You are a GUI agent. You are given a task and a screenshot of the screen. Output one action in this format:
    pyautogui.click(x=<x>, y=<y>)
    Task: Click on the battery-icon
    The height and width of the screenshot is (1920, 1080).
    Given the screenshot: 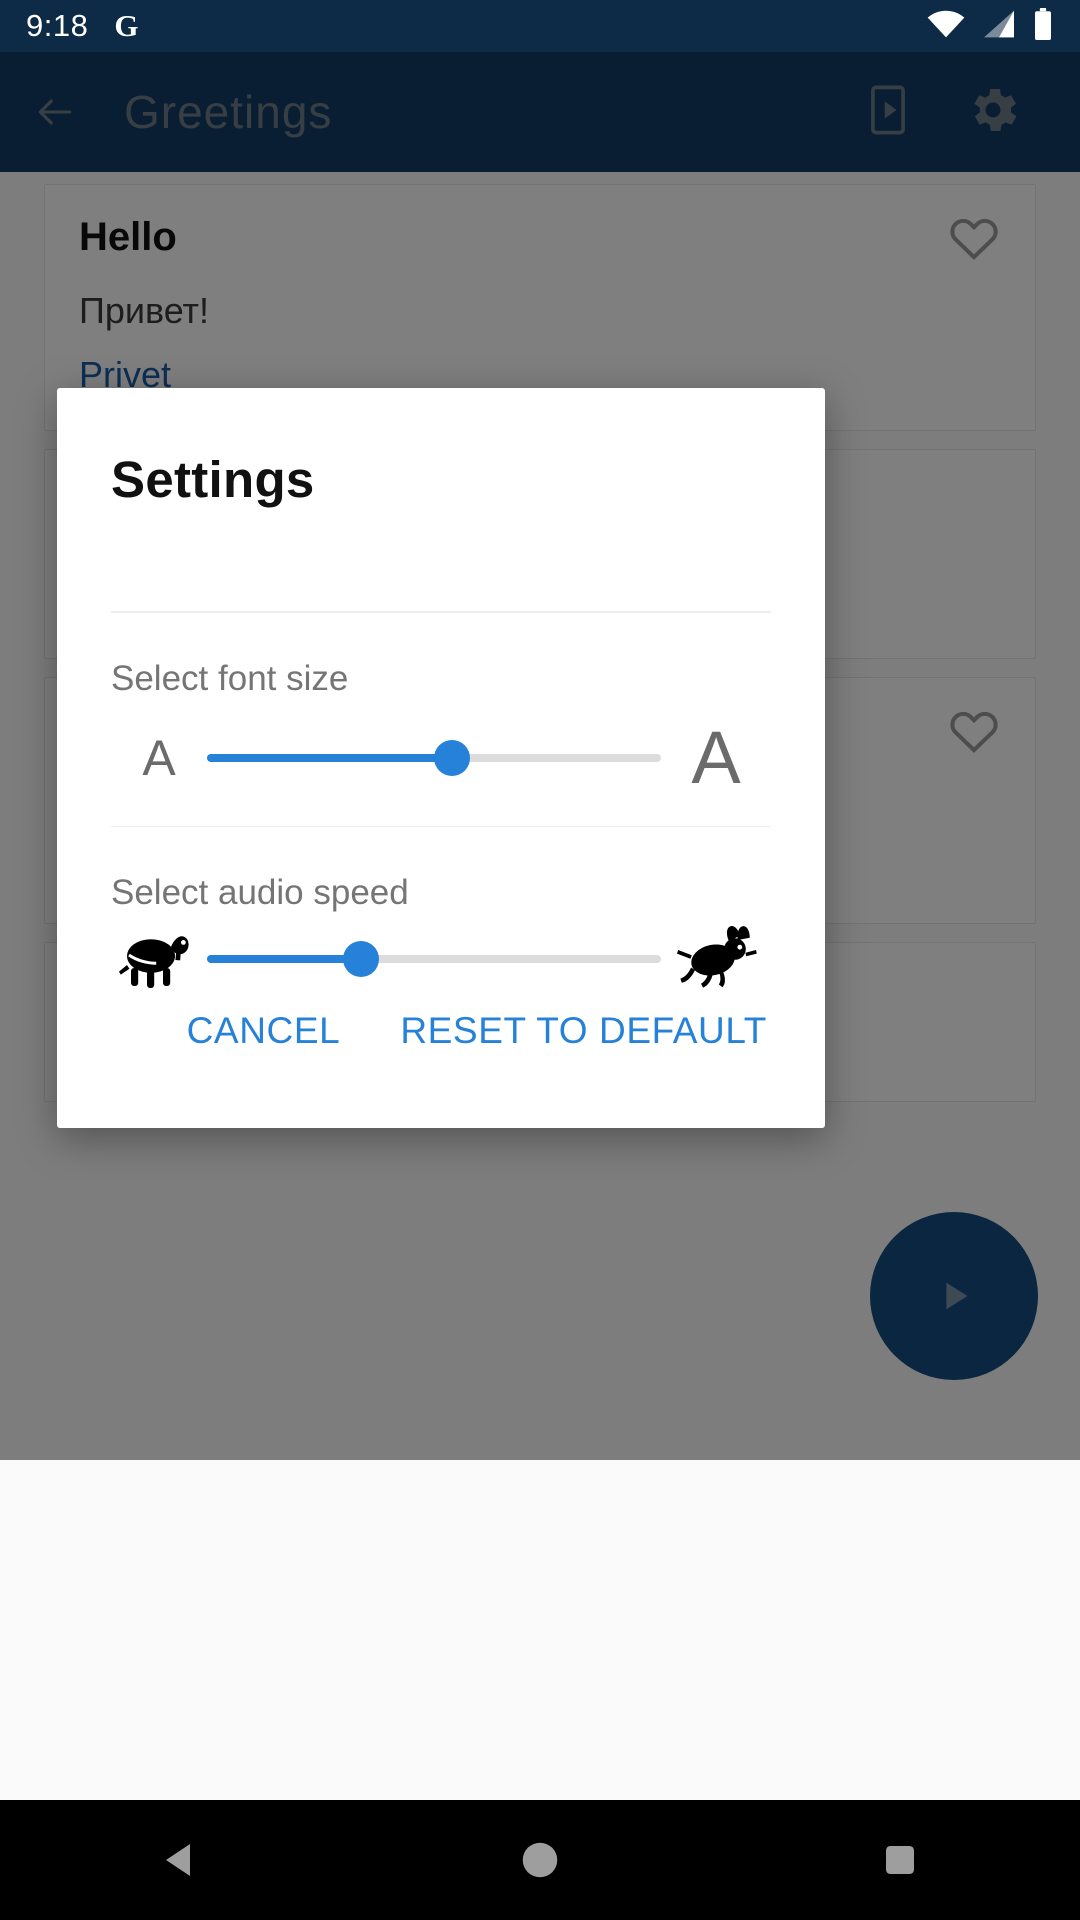 What is the action you would take?
    pyautogui.click(x=1043, y=26)
    